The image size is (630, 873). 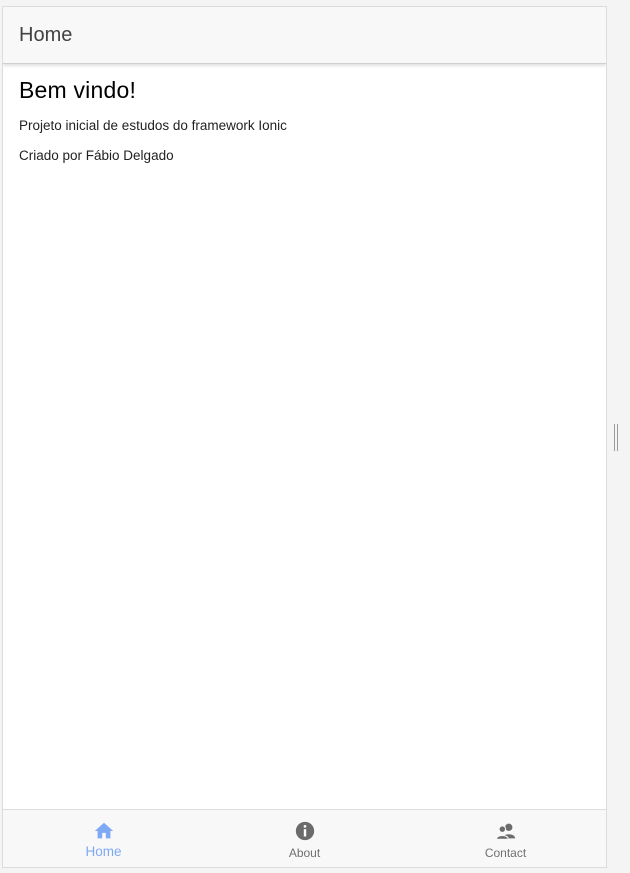 What do you see at coordinates (304, 831) in the screenshot?
I see `info-icon` at bounding box center [304, 831].